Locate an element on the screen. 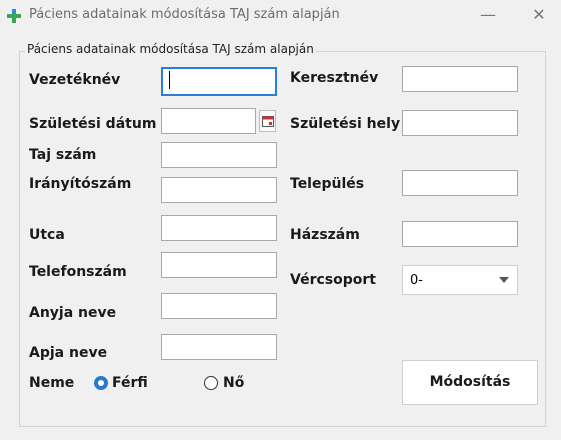  close-button: ✕ is located at coordinates (539, 16).